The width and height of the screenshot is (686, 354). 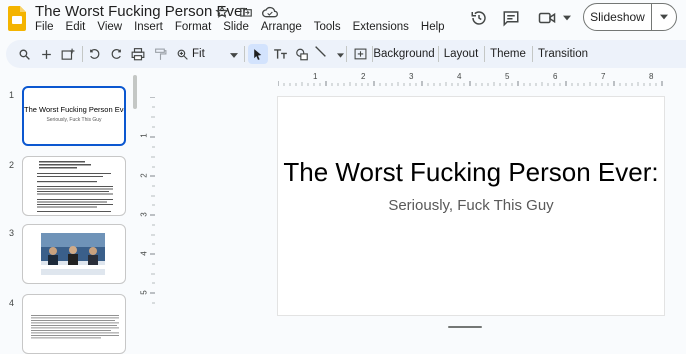 I want to click on menu-arrange: Arrange, so click(x=281, y=27).